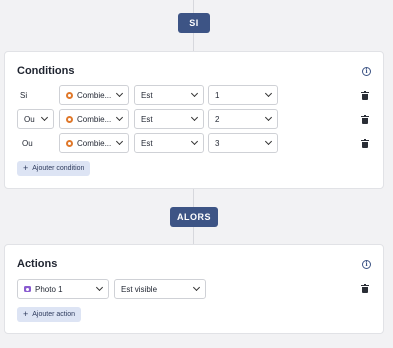  Describe the element at coordinates (139, 289) in the screenshot. I see `action-type-value: Est visible` at that location.